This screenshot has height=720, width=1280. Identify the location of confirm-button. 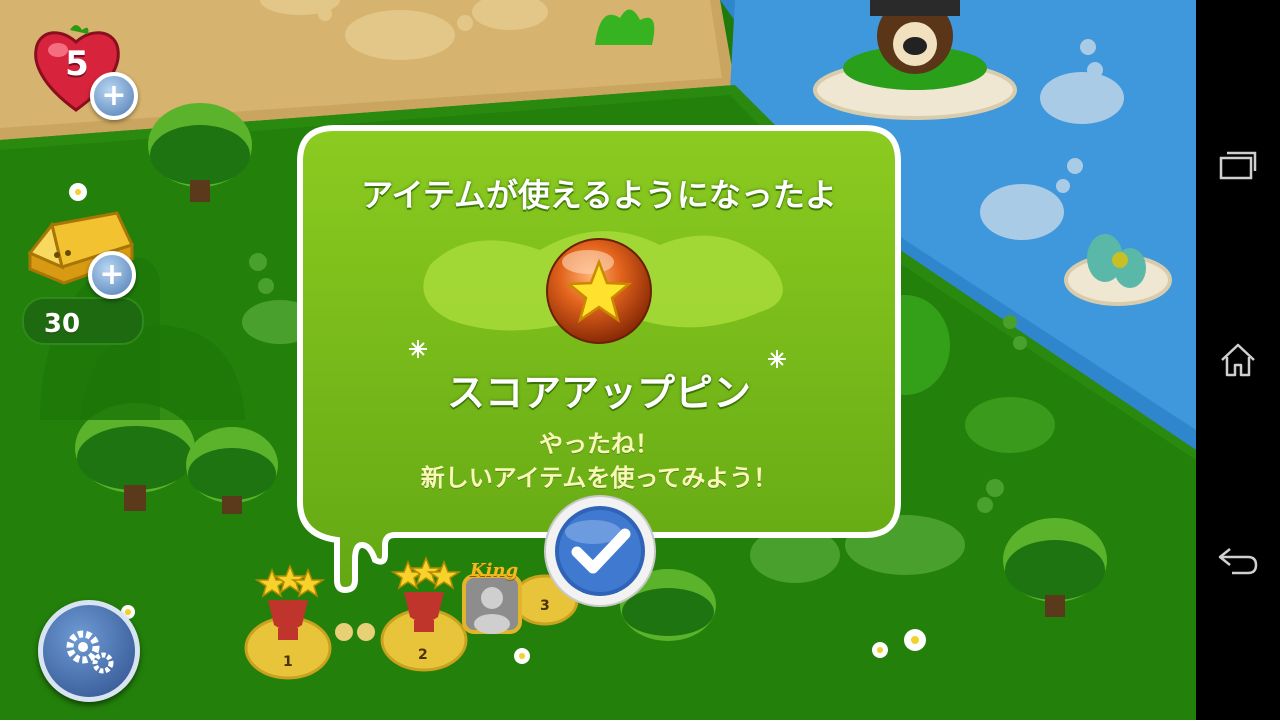
(600, 551).